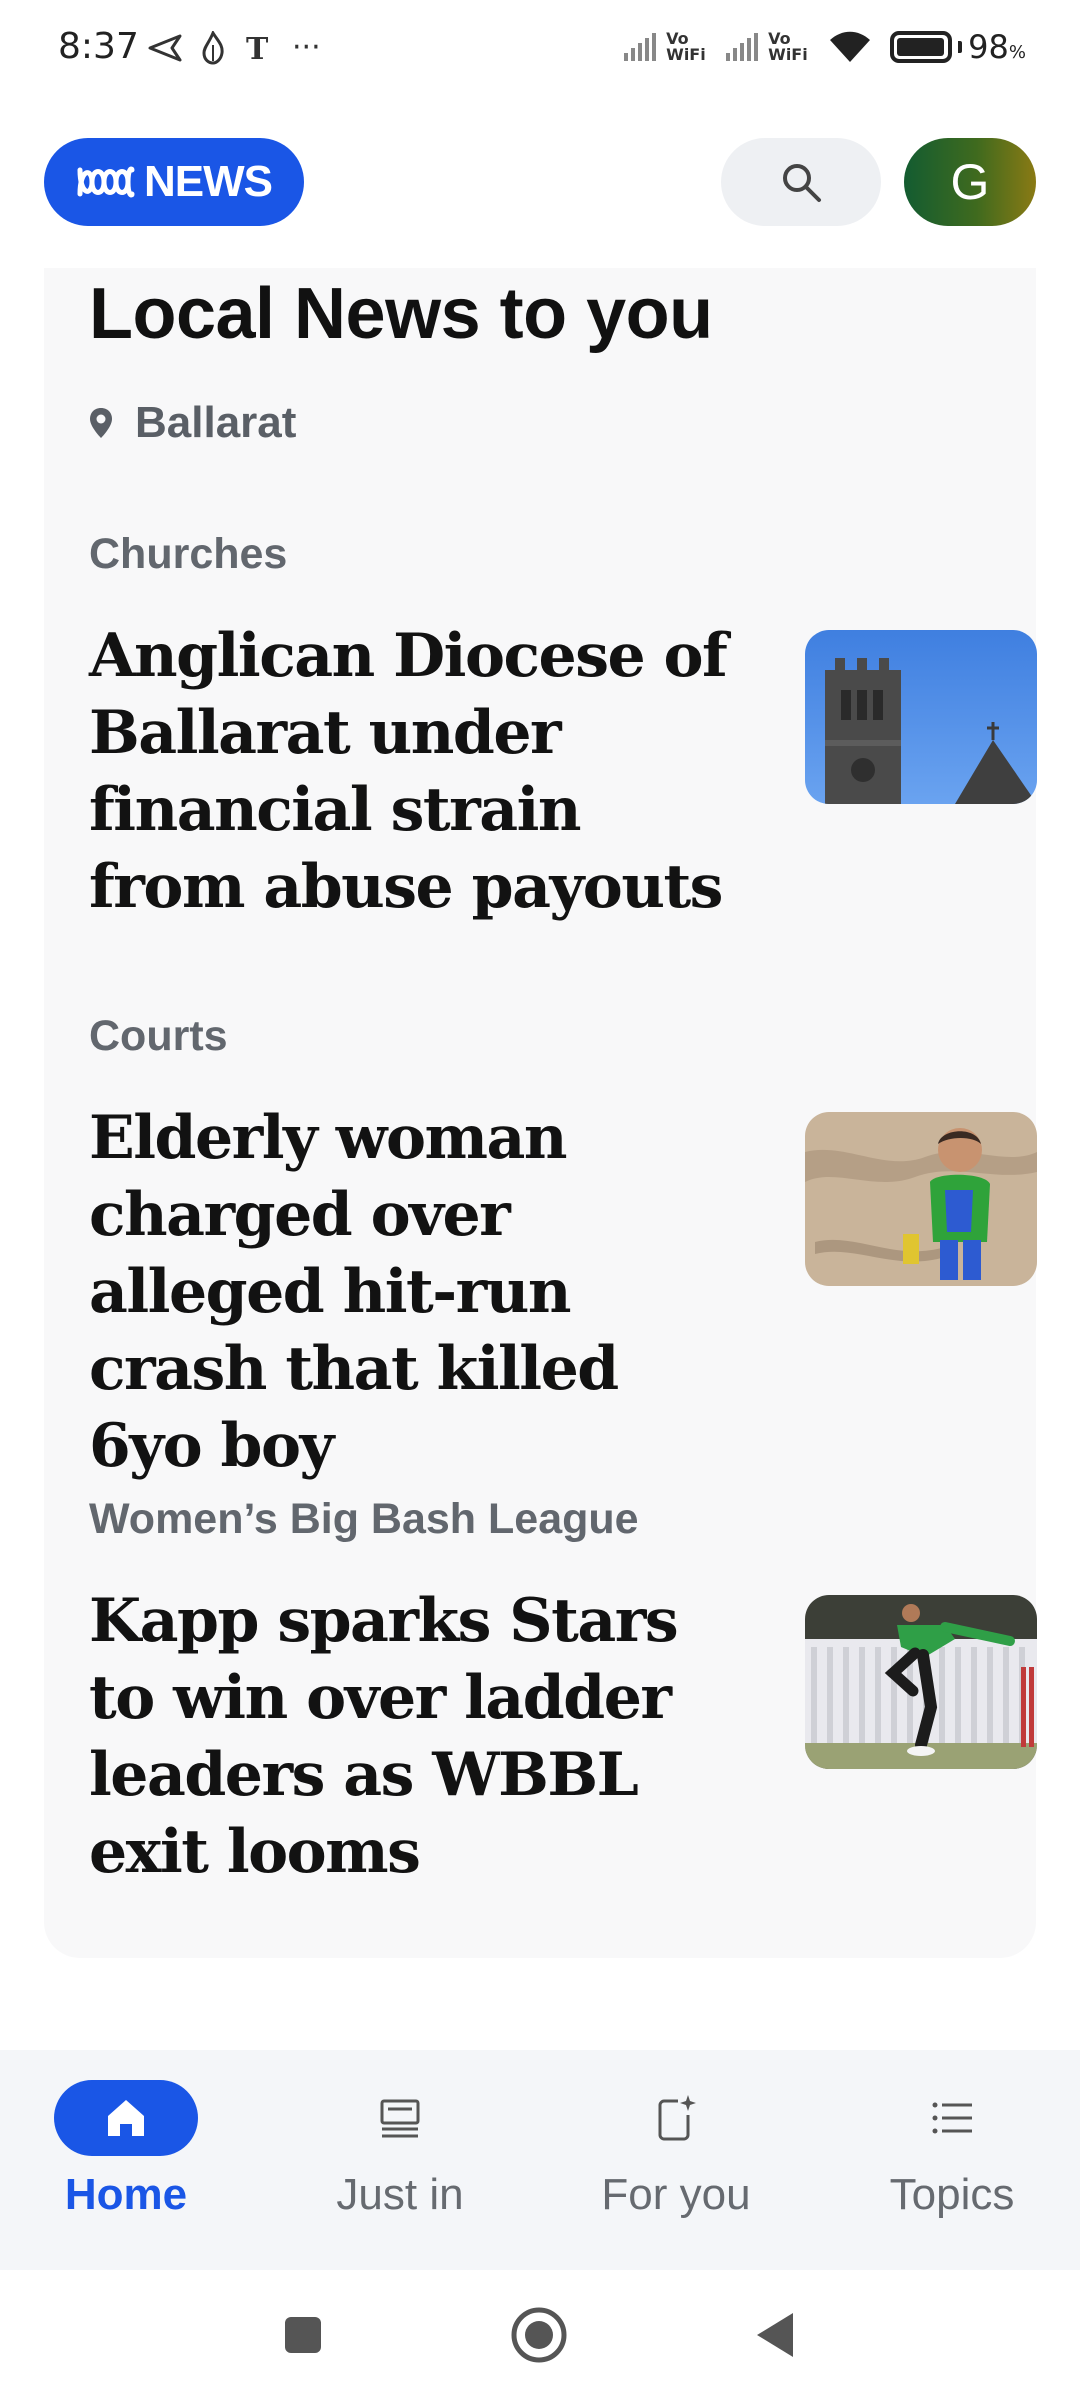 Image resolution: width=1080 pixels, height=2400 pixels. Describe the element at coordinates (544, 1519) in the screenshot. I see `story-topic: Women’s Big Bash League` at that location.